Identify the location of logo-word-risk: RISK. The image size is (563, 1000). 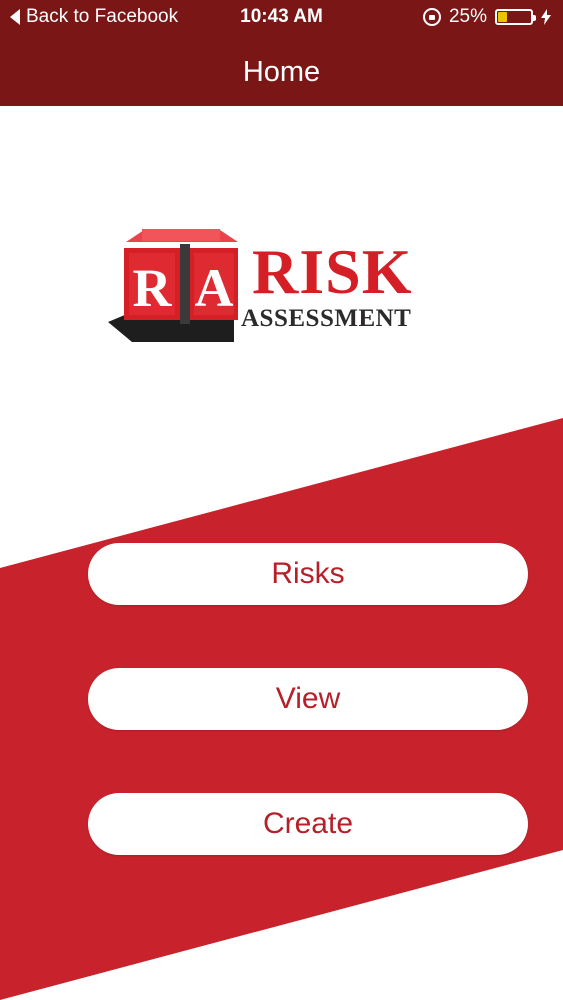
(332, 271).